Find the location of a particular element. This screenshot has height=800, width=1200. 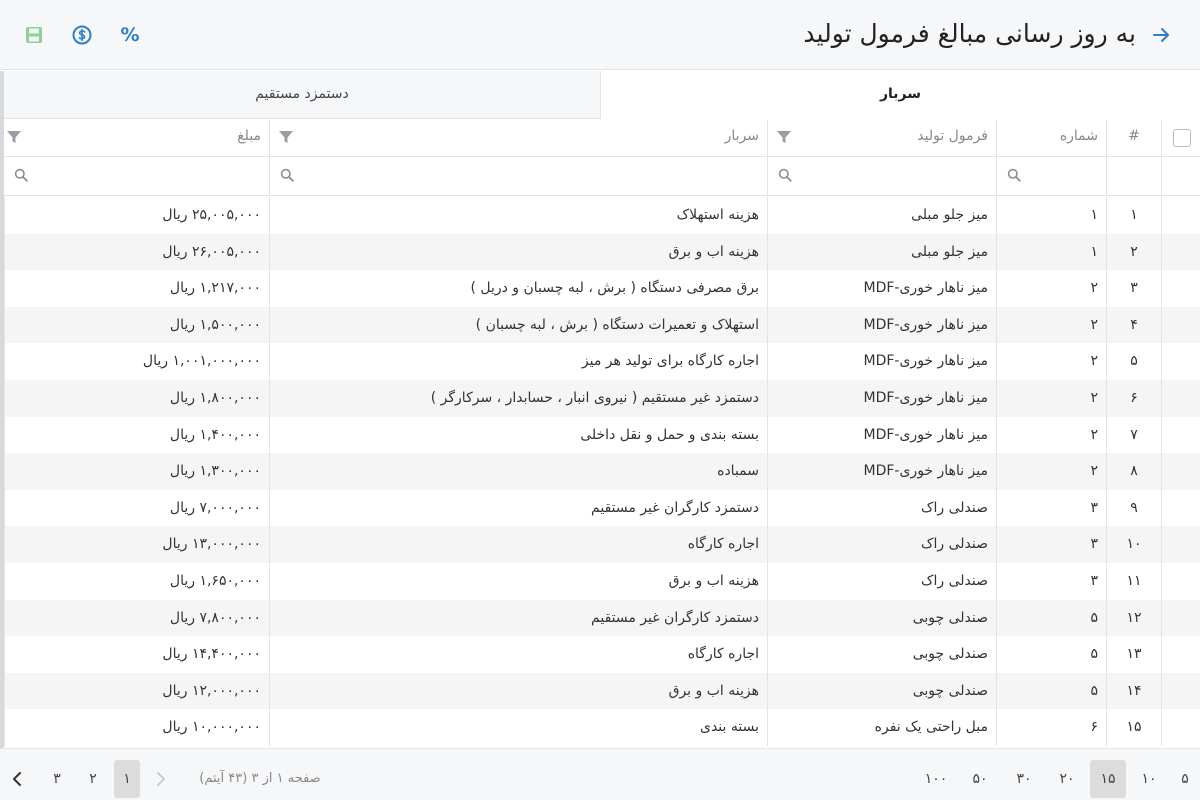

row-index: ۱۲ is located at coordinates (1133, 618).